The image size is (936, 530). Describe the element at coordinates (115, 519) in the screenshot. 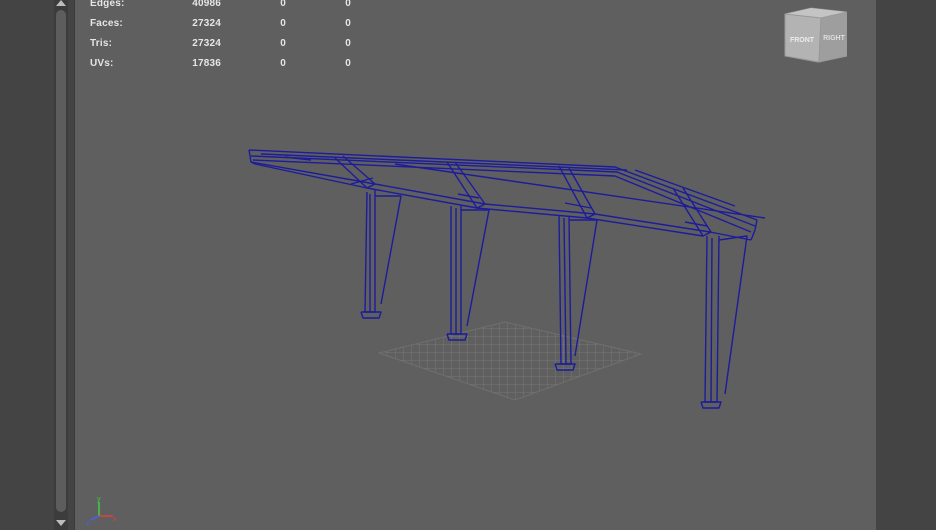

I see `axis-x-label: x` at that location.